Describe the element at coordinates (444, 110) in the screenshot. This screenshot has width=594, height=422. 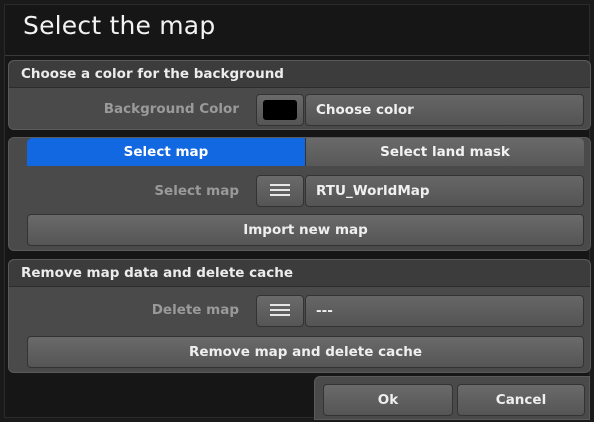
I see `choose-color-button: Choose color` at that location.